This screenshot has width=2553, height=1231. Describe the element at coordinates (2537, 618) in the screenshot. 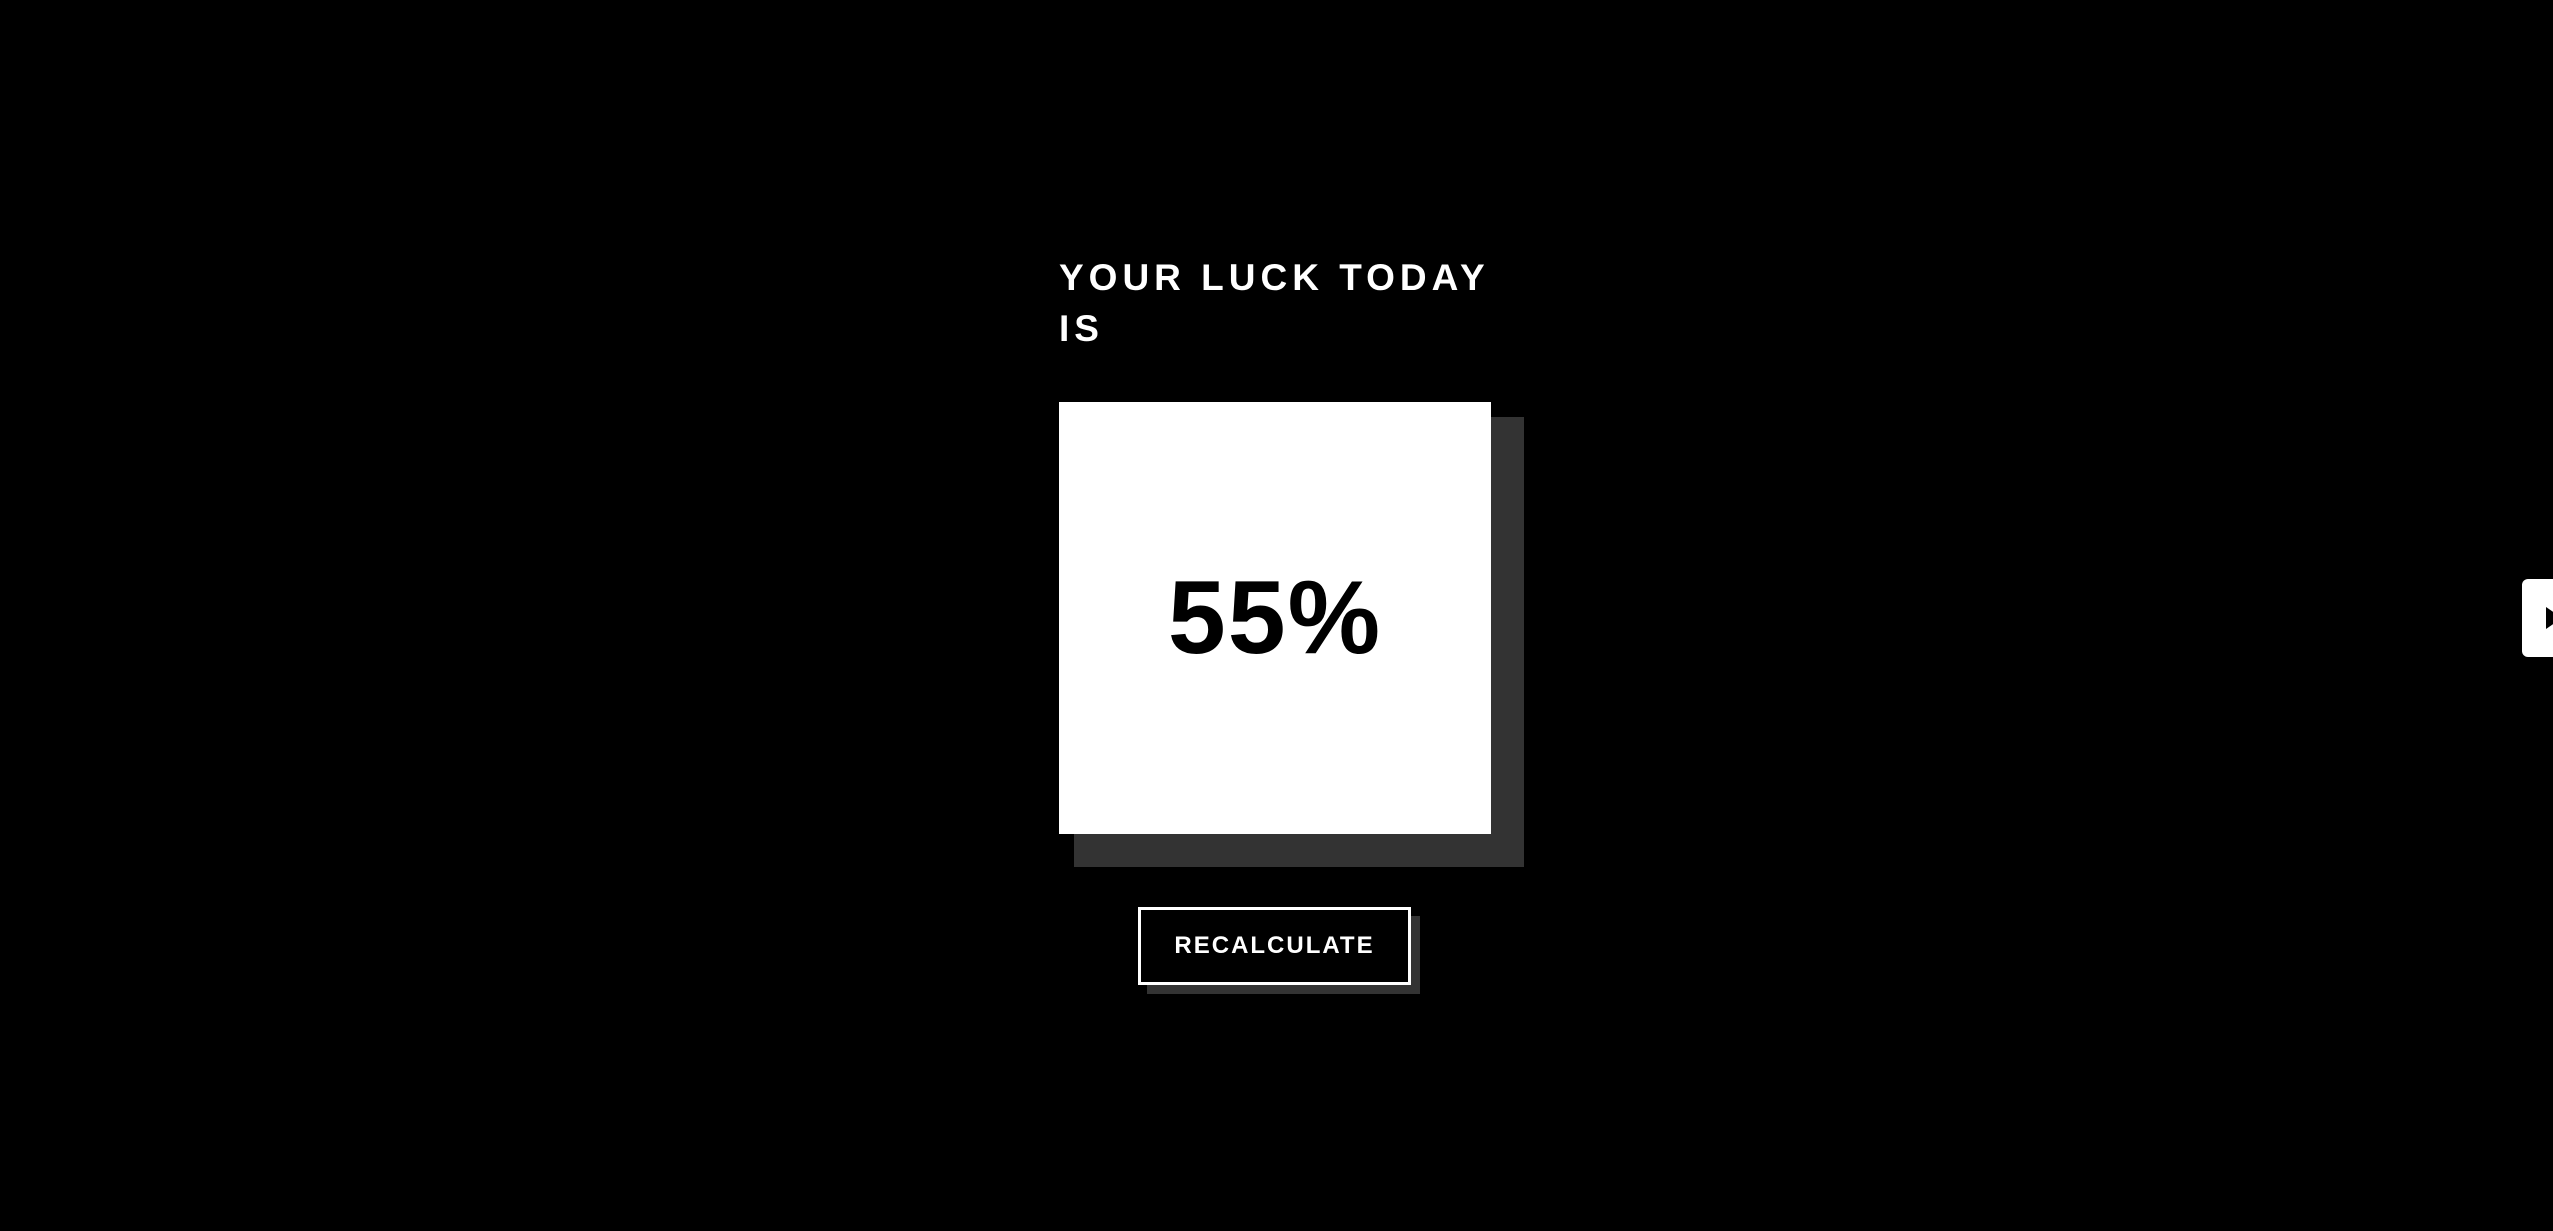

I see `side-tab` at that location.